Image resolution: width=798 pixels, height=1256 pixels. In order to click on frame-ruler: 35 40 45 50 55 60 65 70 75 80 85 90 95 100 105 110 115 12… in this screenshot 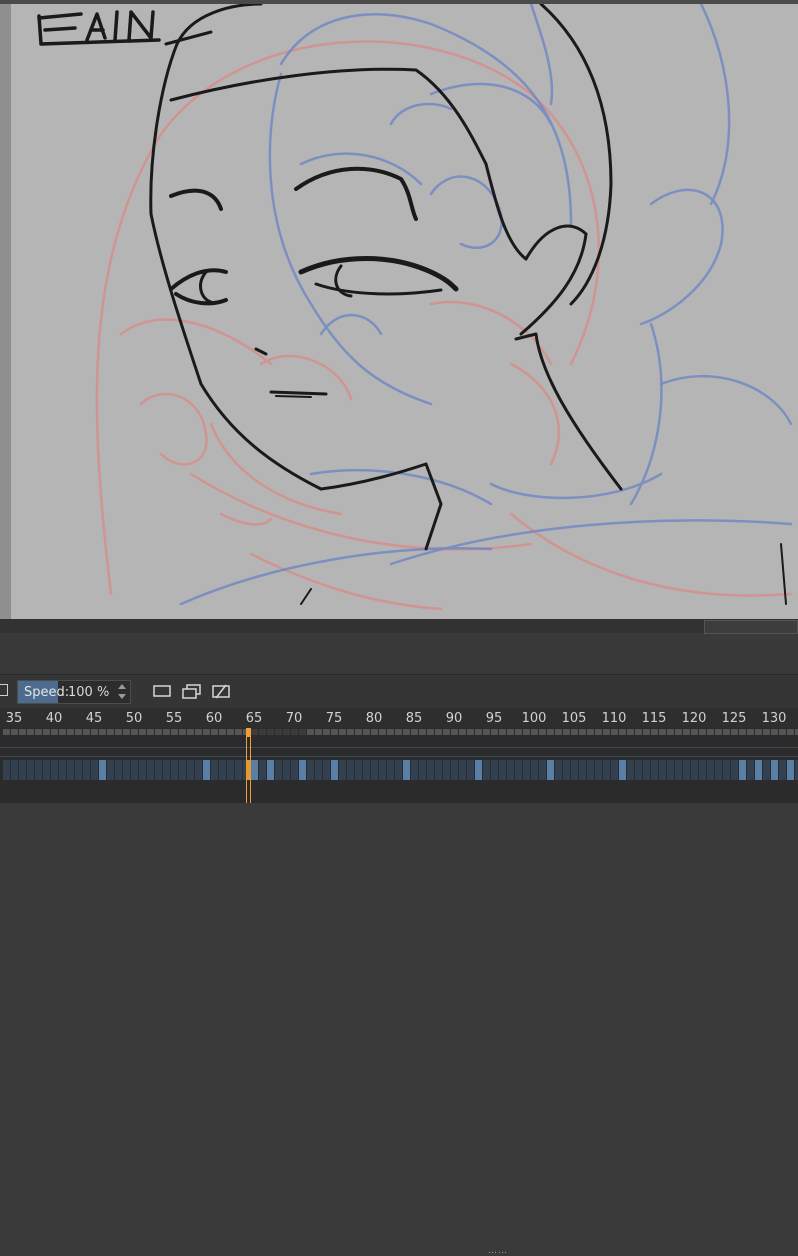, I will do `click(399, 718)`.